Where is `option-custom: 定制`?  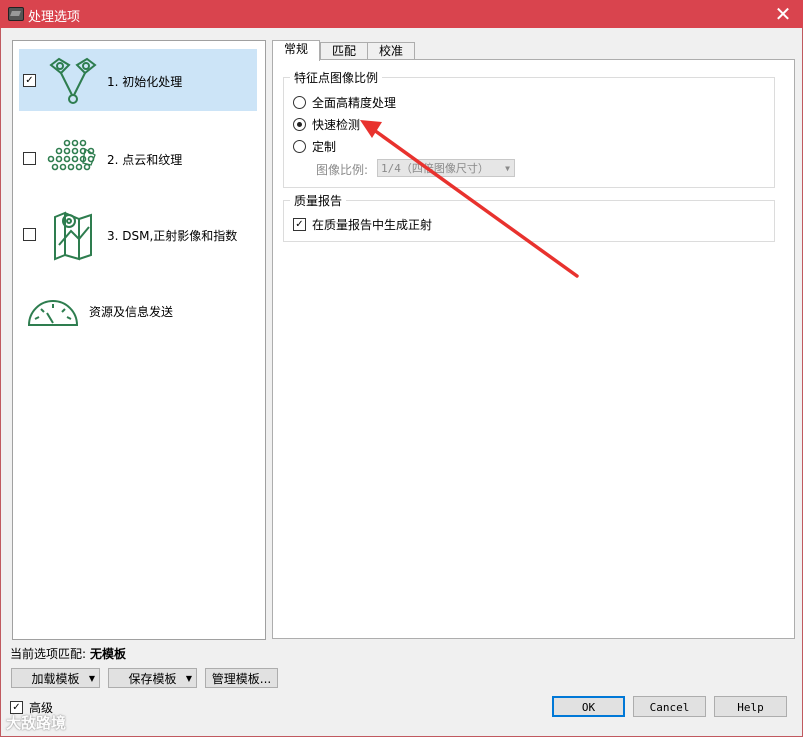 option-custom: 定制 is located at coordinates (314, 146).